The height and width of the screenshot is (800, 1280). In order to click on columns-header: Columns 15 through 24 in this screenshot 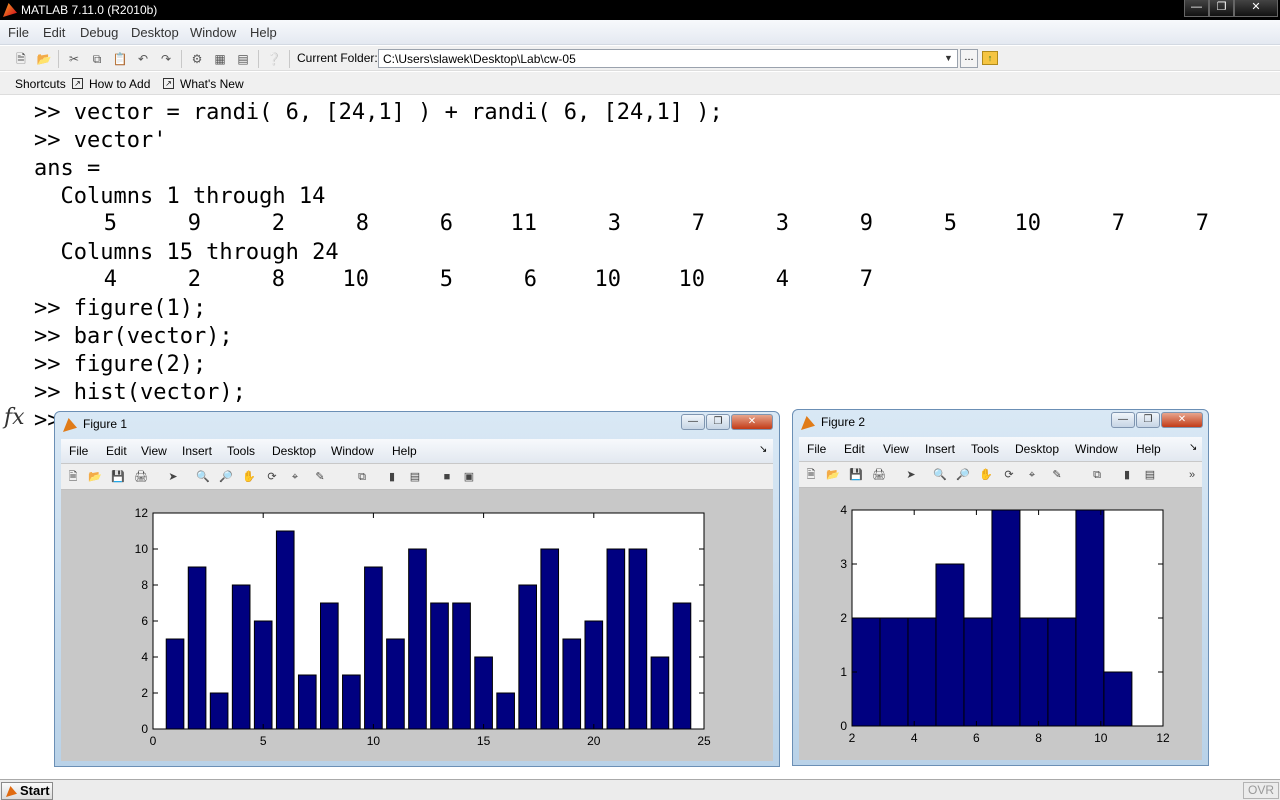, I will do `click(186, 252)`.